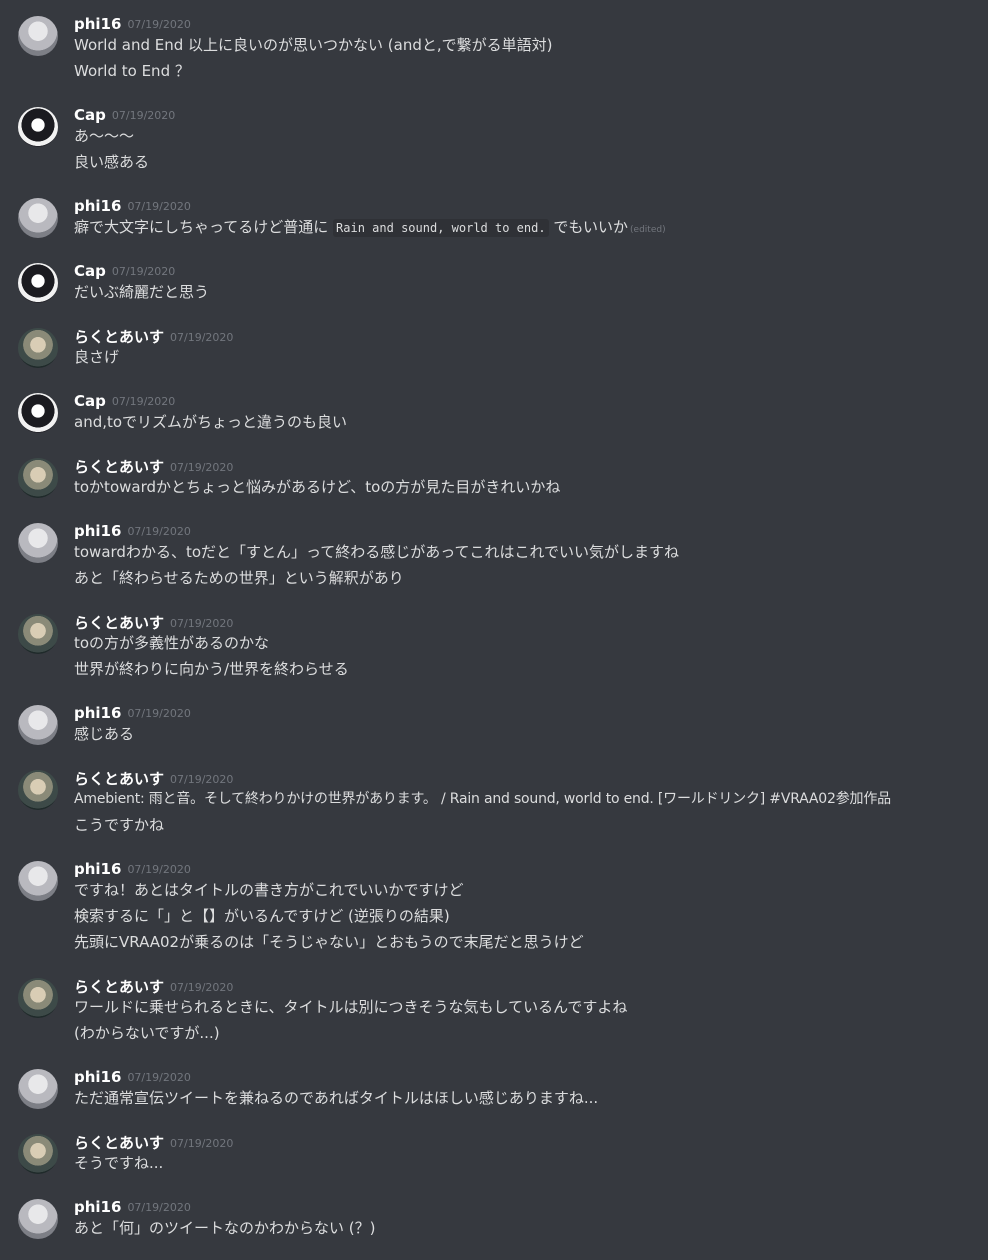 This screenshot has height=1260, width=988. Describe the element at coordinates (262, 916) in the screenshot. I see `message-line: 検索するに「」と【】がいるんですけど (逆張りの結果)` at that location.